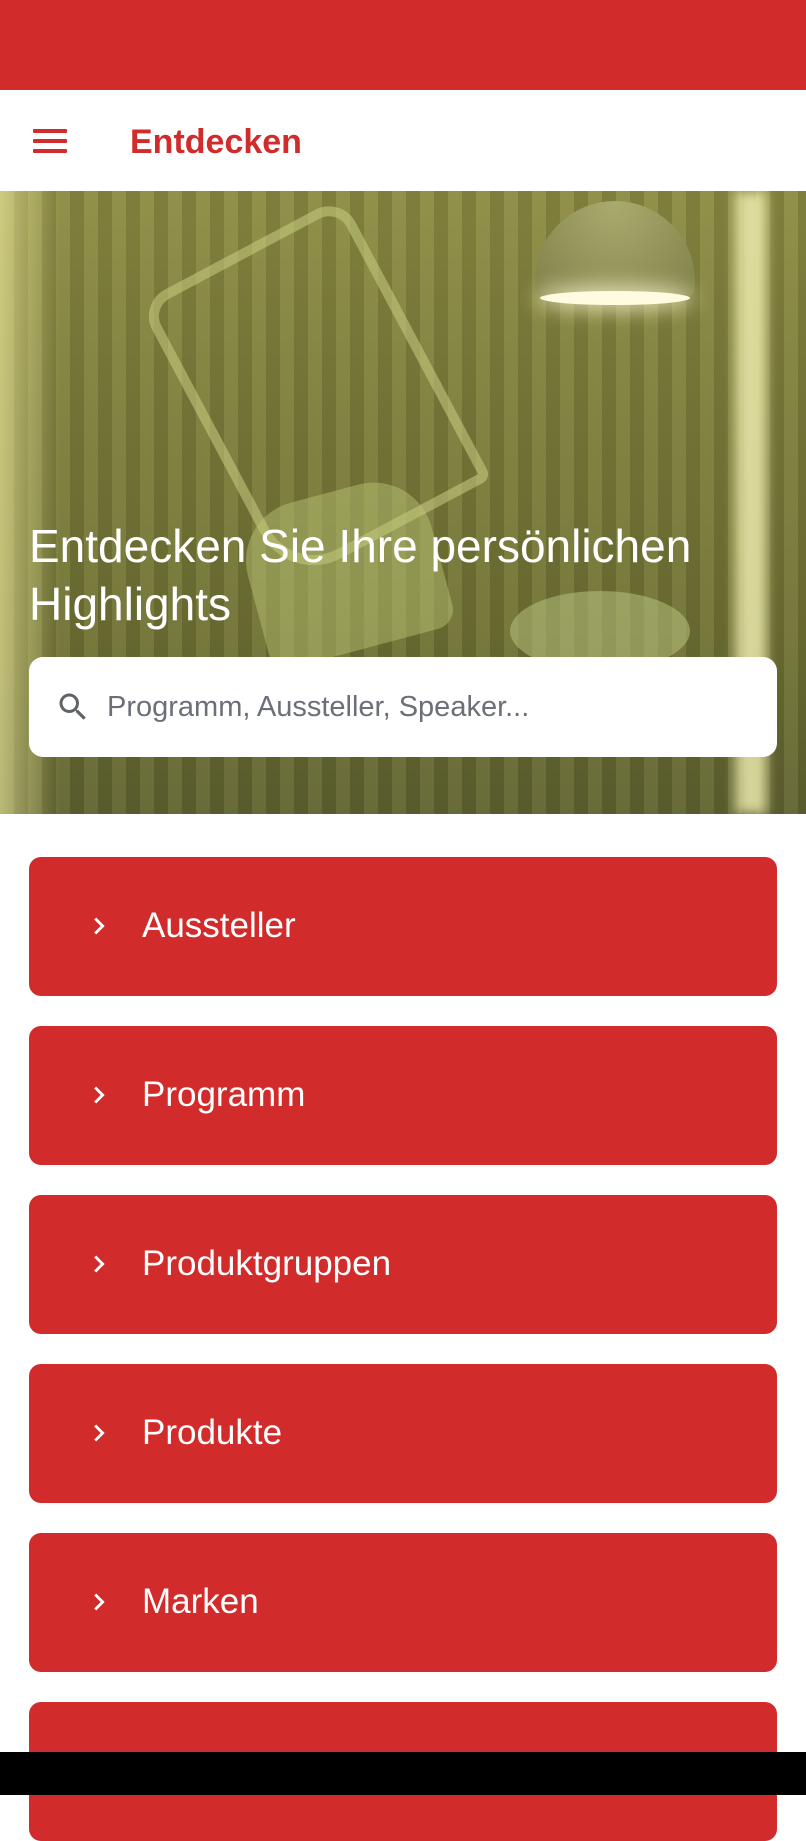  I want to click on page-title: Entdecken, so click(216, 142).